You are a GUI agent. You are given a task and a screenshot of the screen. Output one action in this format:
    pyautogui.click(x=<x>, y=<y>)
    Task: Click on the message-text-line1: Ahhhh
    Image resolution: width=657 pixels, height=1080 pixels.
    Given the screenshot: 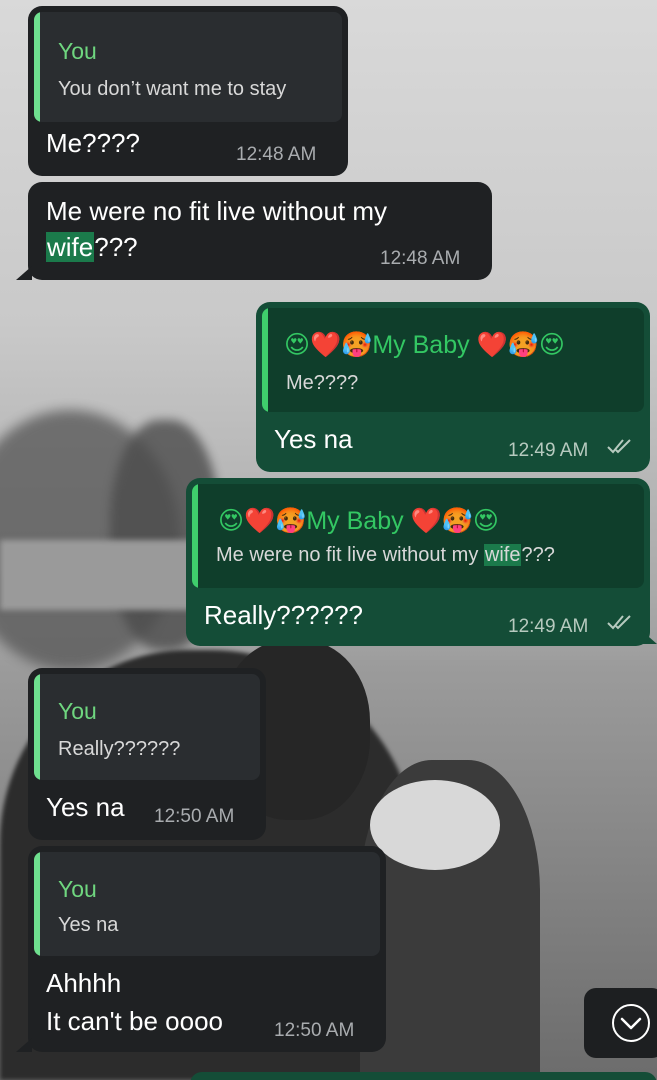 What is the action you would take?
    pyautogui.click(x=84, y=983)
    